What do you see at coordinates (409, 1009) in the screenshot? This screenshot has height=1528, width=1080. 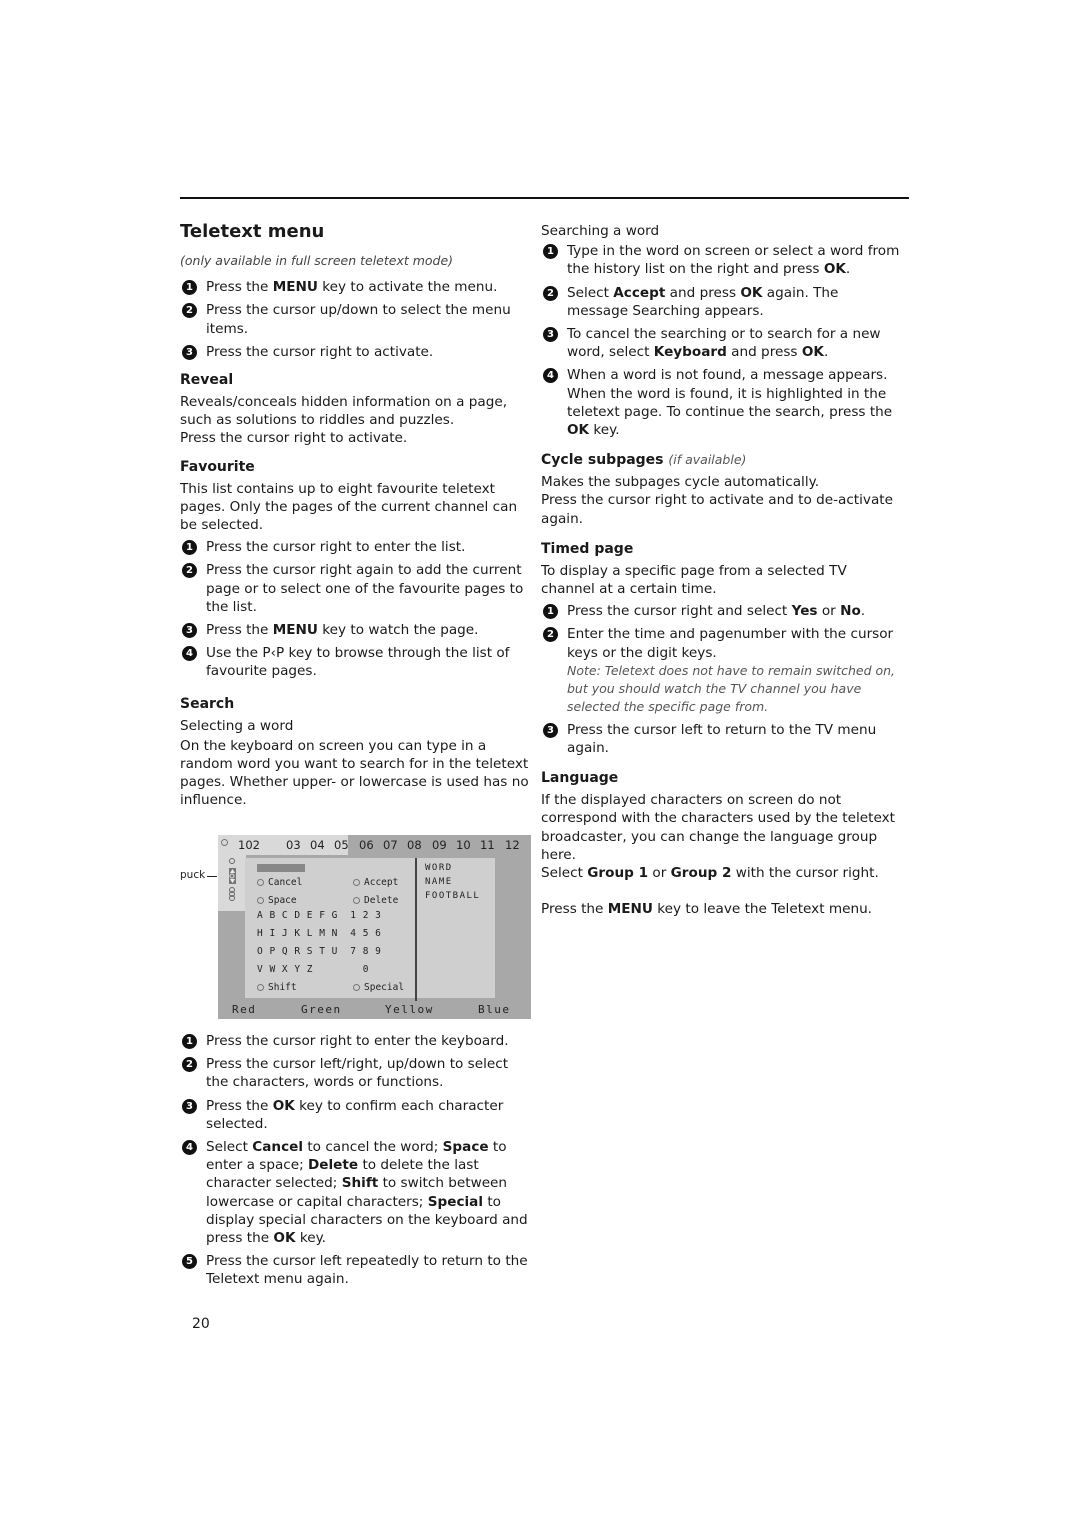 I see `yellow-key: Yellow` at bounding box center [409, 1009].